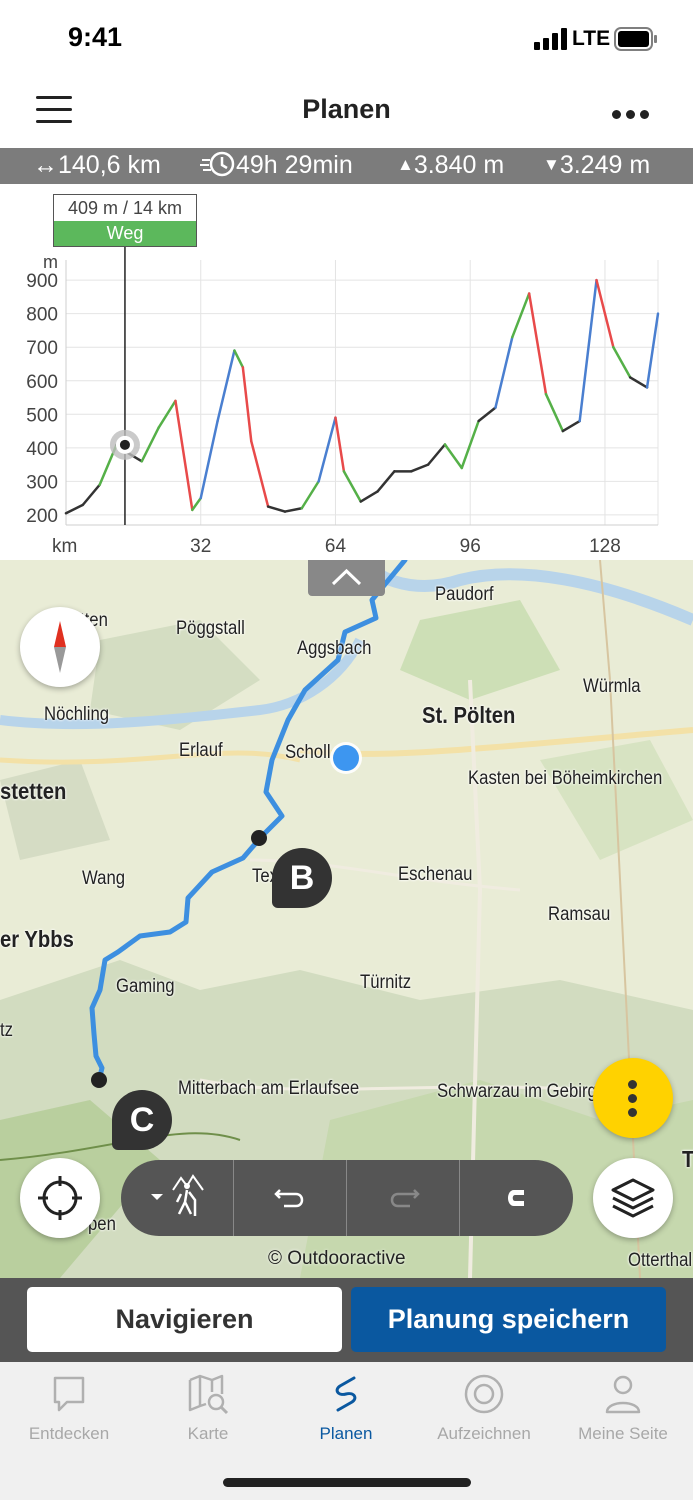 Image resolution: width=693 pixels, height=1500 pixels. Describe the element at coordinates (201, 750) in the screenshot. I see `place-label: Erlauf` at that location.